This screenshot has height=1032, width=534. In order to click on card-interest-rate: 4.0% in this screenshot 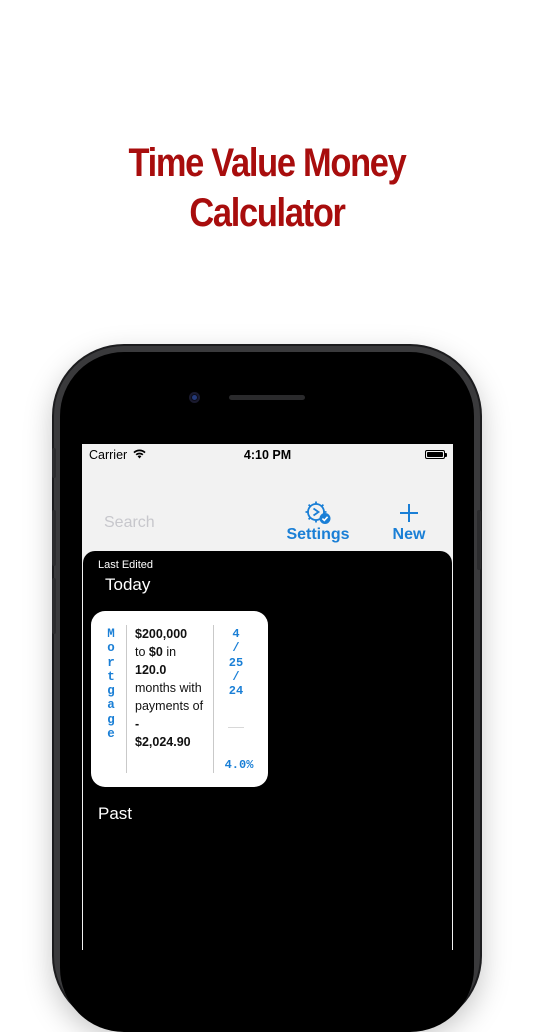, I will do `click(239, 765)`.